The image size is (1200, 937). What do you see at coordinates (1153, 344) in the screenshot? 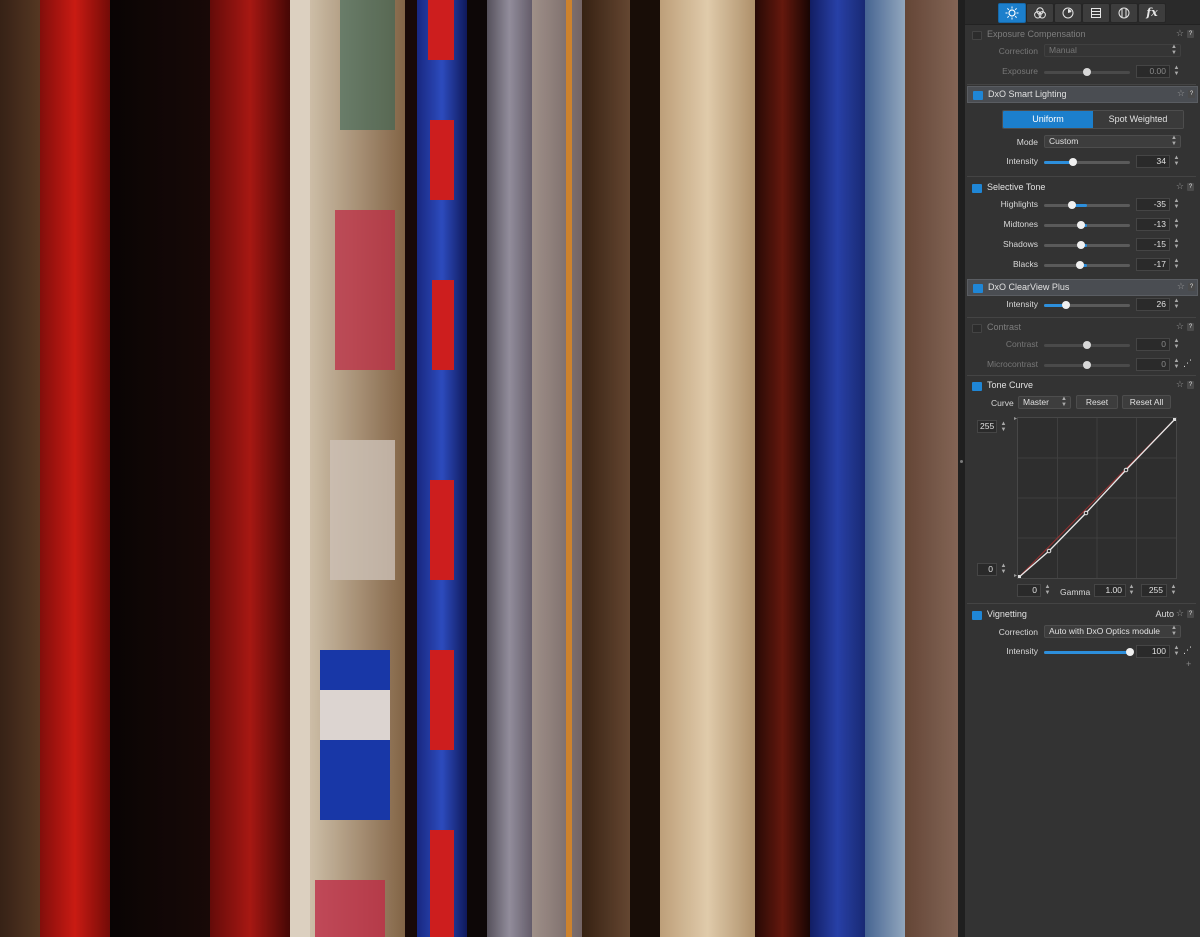
I see `contrast-value: 0` at bounding box center [1153, 344].